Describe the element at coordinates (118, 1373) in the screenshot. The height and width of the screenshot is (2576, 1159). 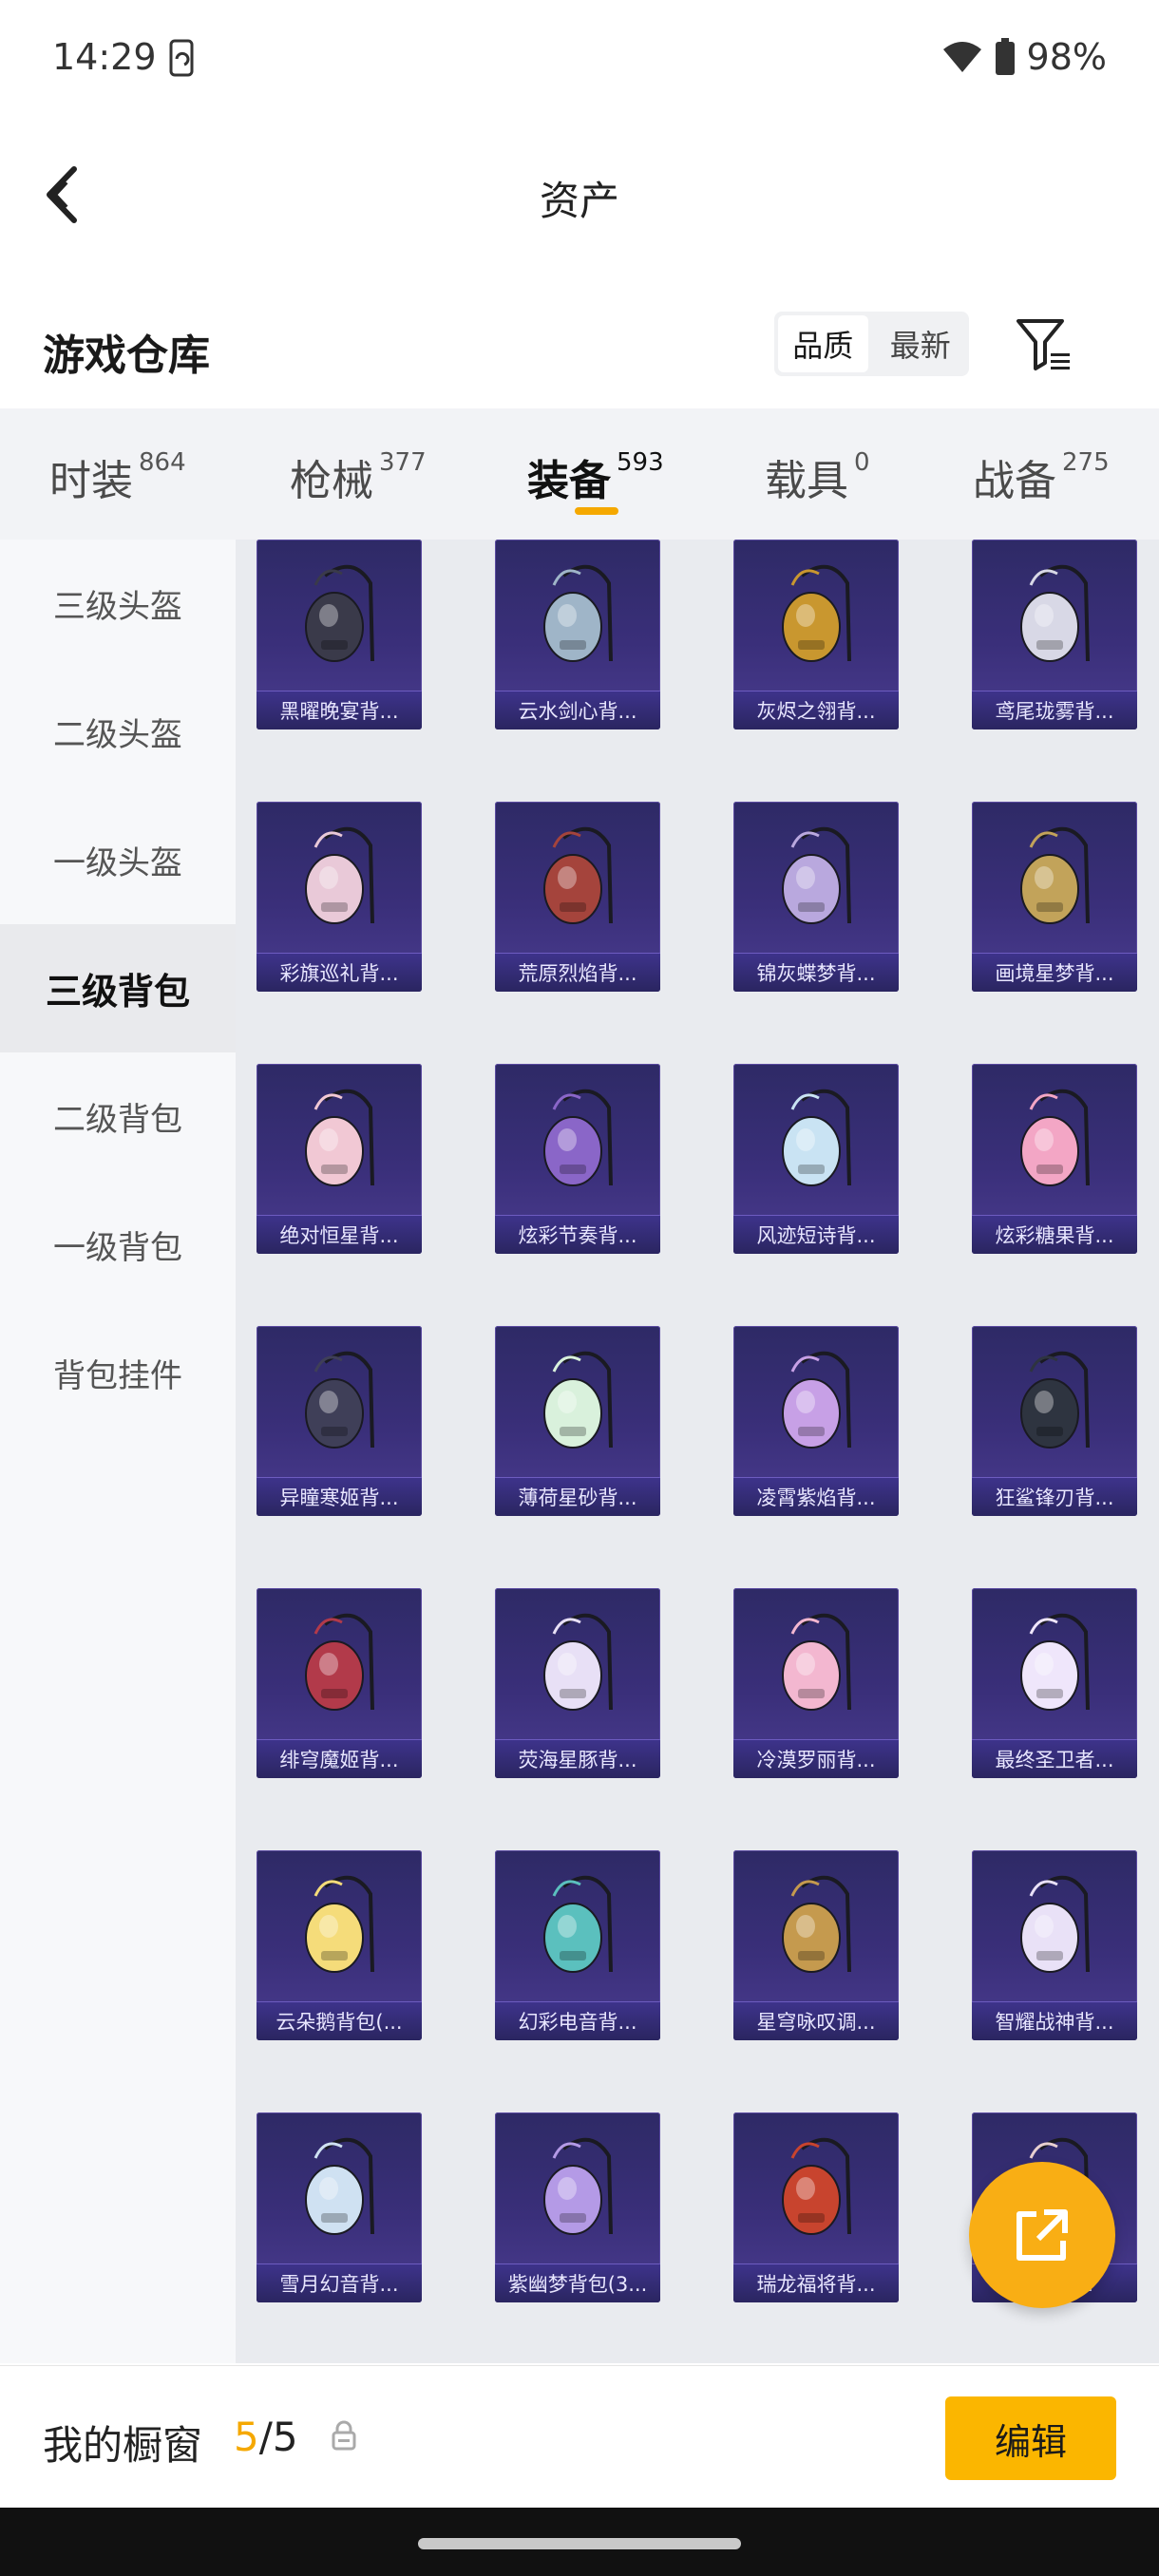
I see `sidebar-item-backpack-charm: 背包挂件` at that location.